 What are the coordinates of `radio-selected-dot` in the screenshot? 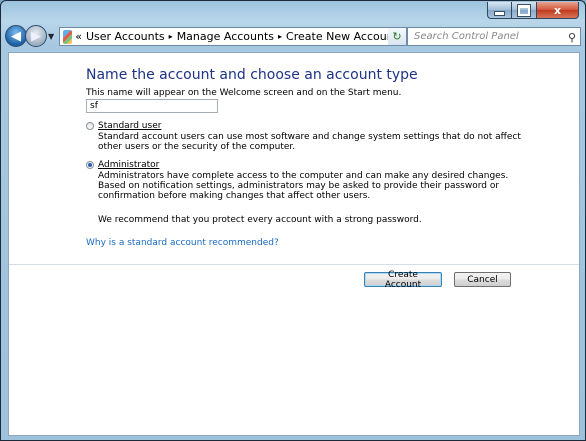 It's located at (90, 165).